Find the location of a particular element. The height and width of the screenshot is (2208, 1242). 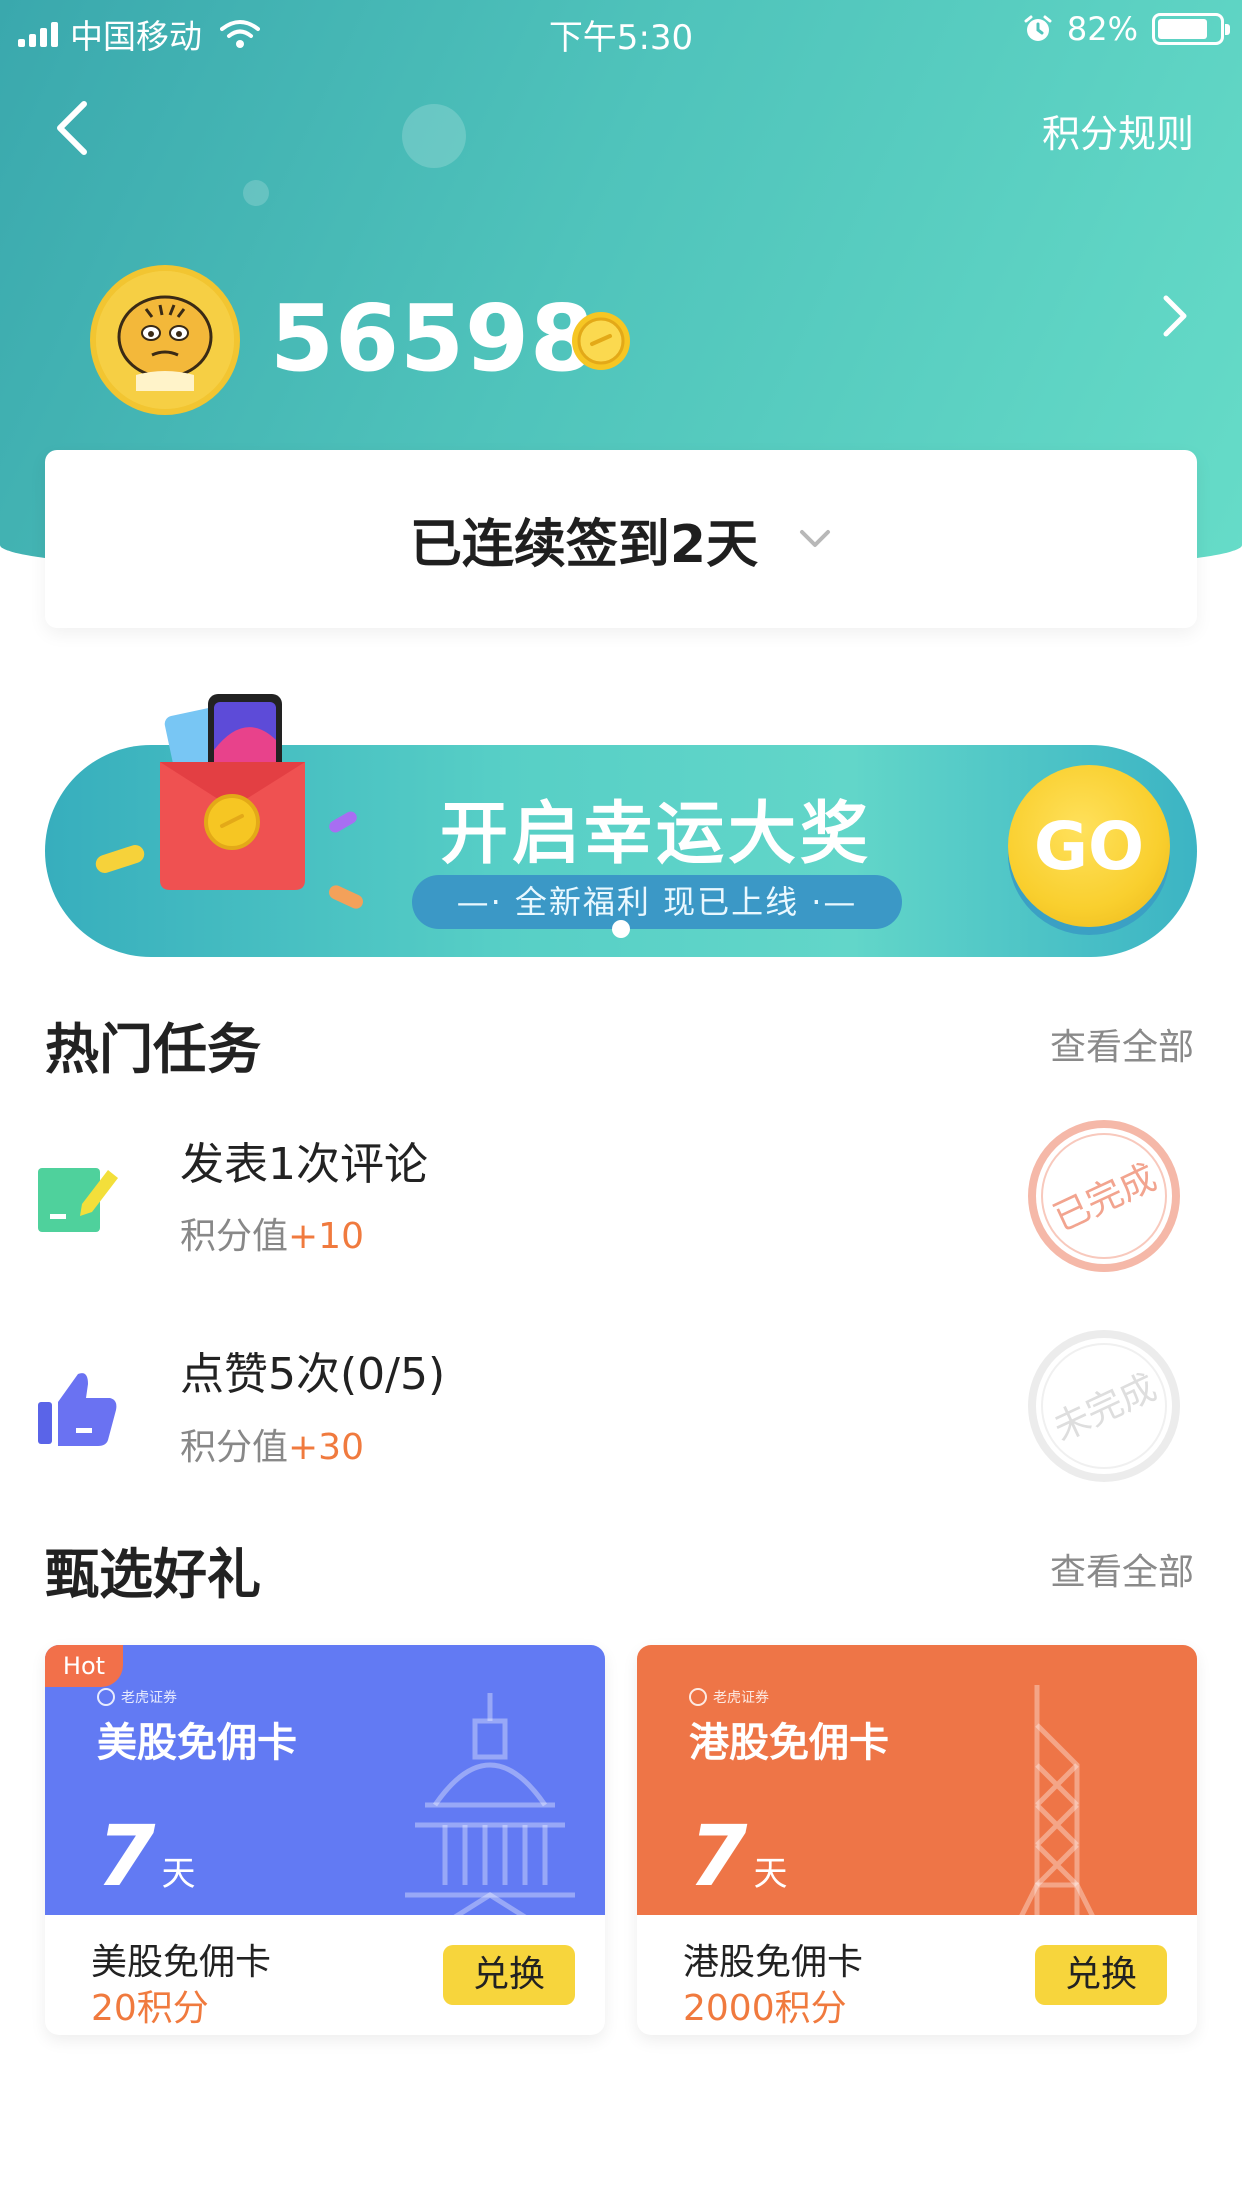

stamp-text: 已完成 is located at coordinates (1104, 1198).